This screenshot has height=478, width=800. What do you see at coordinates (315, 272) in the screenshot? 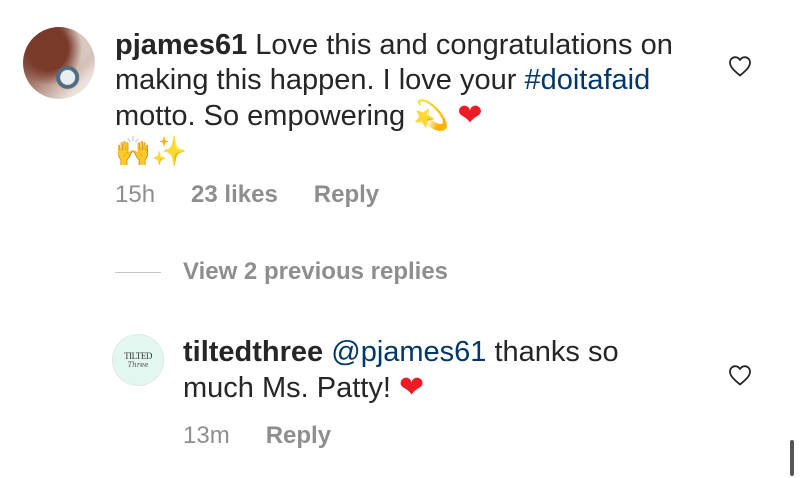
I see `view-replies-label: View 2 previous replies` at bounding box center [315, 272].